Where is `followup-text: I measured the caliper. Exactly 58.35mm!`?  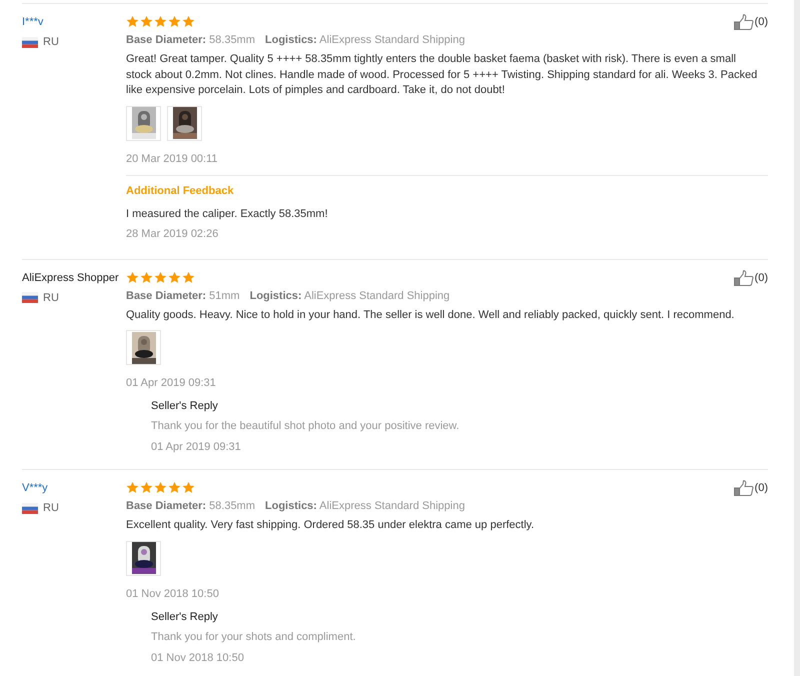 followup-text: I measured the caliper. Exactly 58.35mm! is located at coordinates (227, 214).